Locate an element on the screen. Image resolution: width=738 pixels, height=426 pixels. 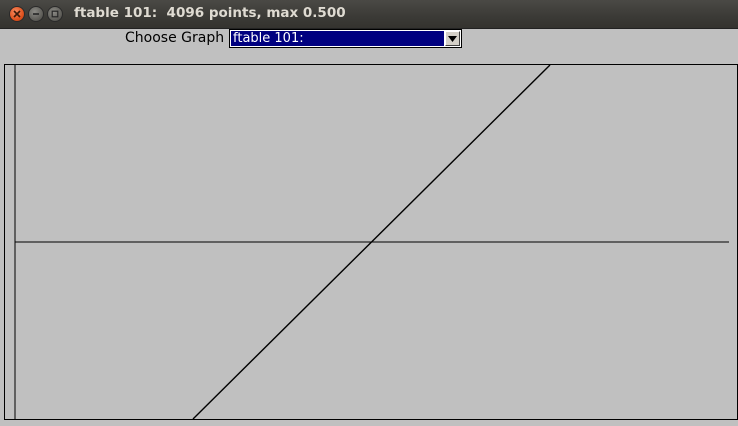
minimize-button is located at coordinates (36, 14).